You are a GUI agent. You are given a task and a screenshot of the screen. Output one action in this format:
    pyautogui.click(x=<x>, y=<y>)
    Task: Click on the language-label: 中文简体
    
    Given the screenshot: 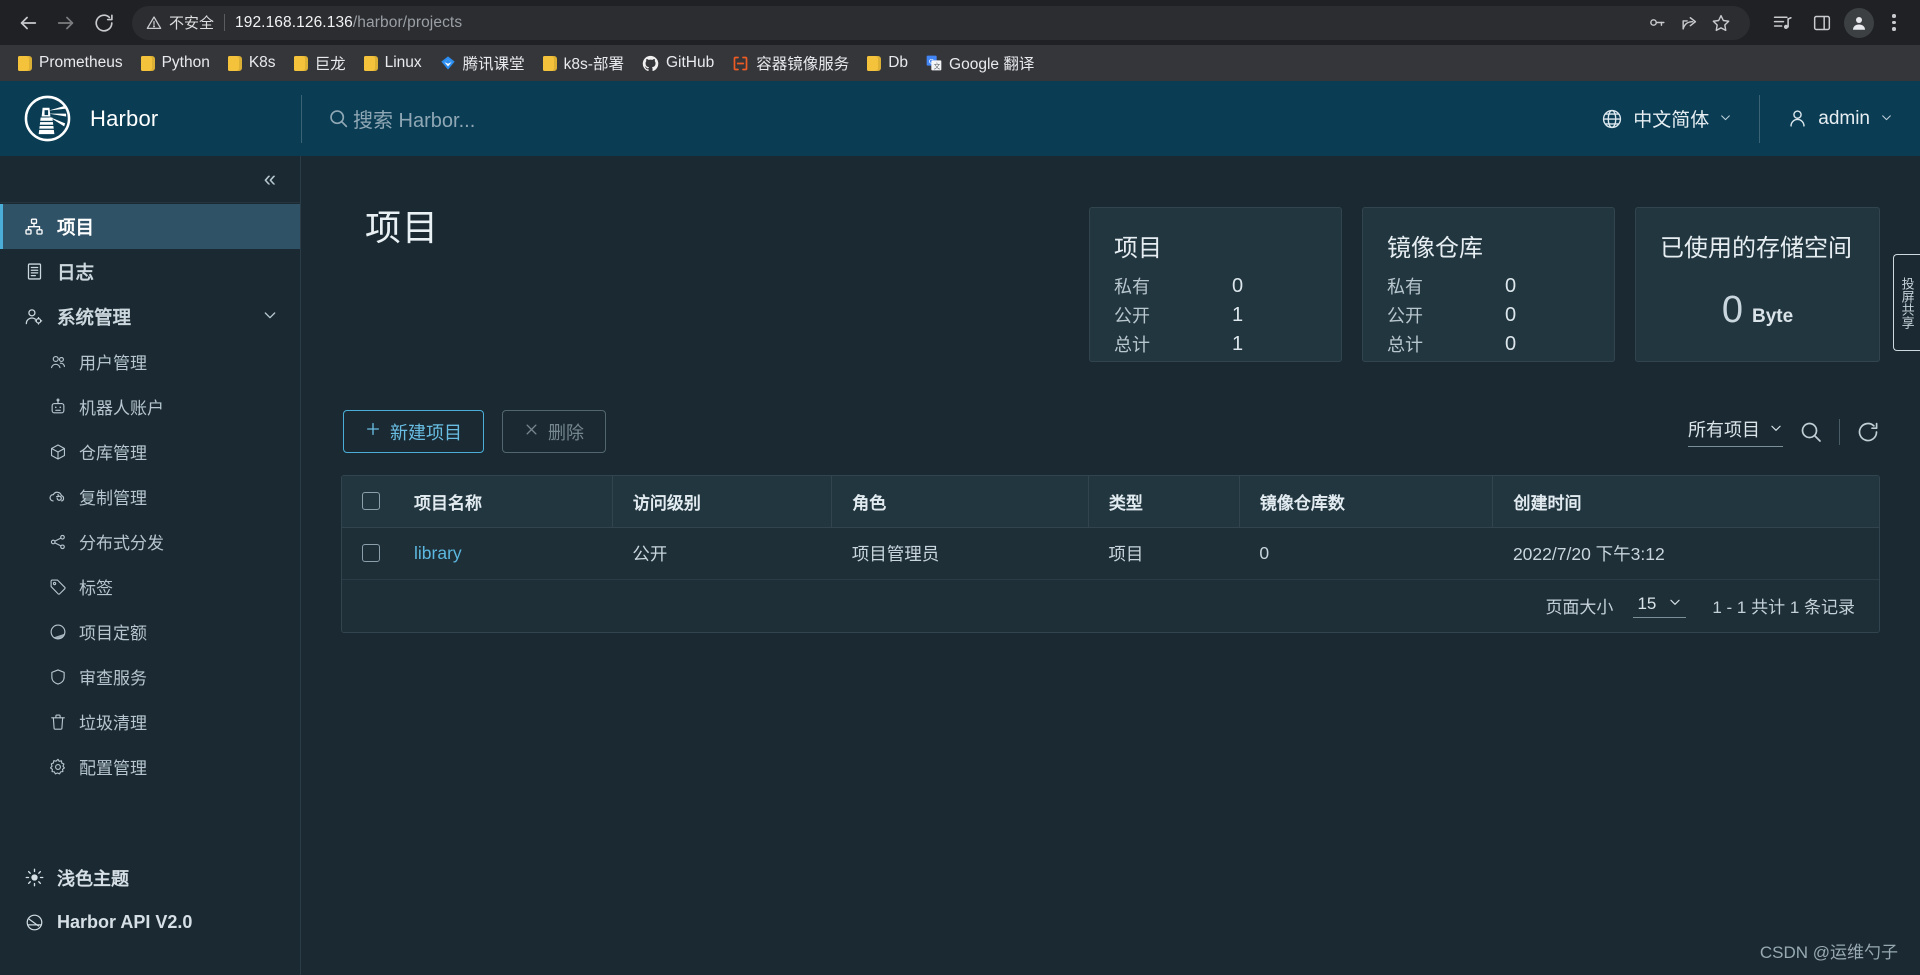 What is the action you would take?
    pyautogui.click(x=1671, y=120)
    